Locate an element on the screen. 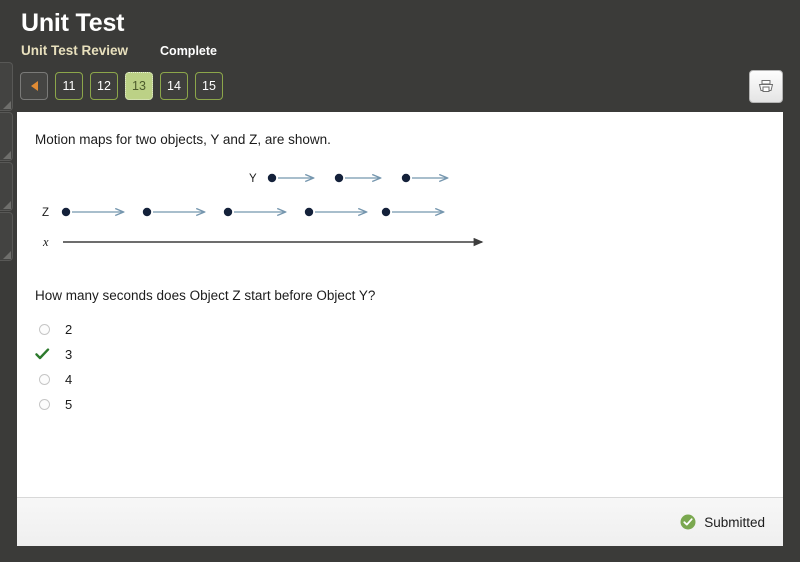 Image resolution: width=800 pixels, height=562 pixels. answer-option-4: 4 is located at coordinates (53, 379).